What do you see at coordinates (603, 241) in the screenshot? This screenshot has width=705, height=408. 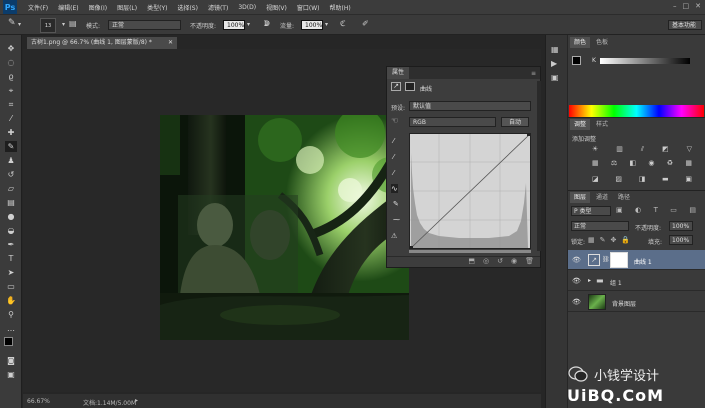 I see `lock-brush-icon: ✎` at bounding box center [603, 241].